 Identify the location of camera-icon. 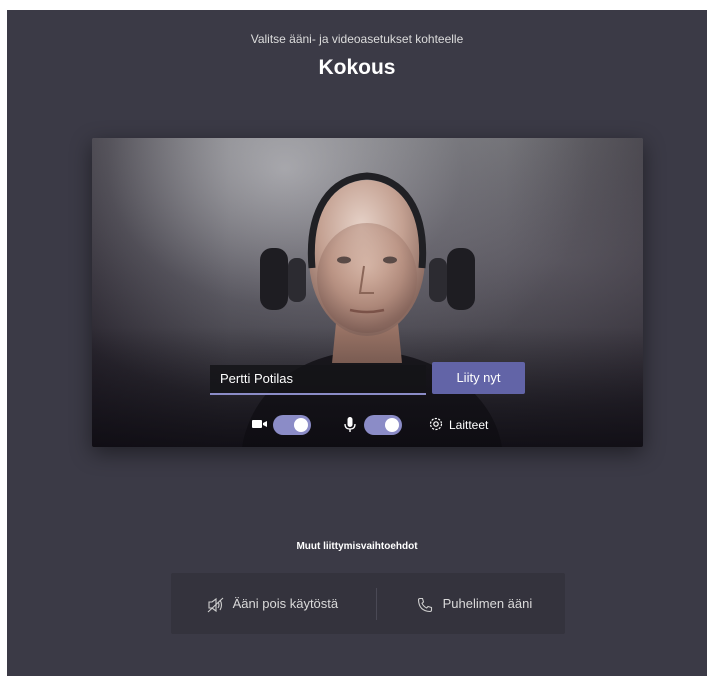
(260, 426).